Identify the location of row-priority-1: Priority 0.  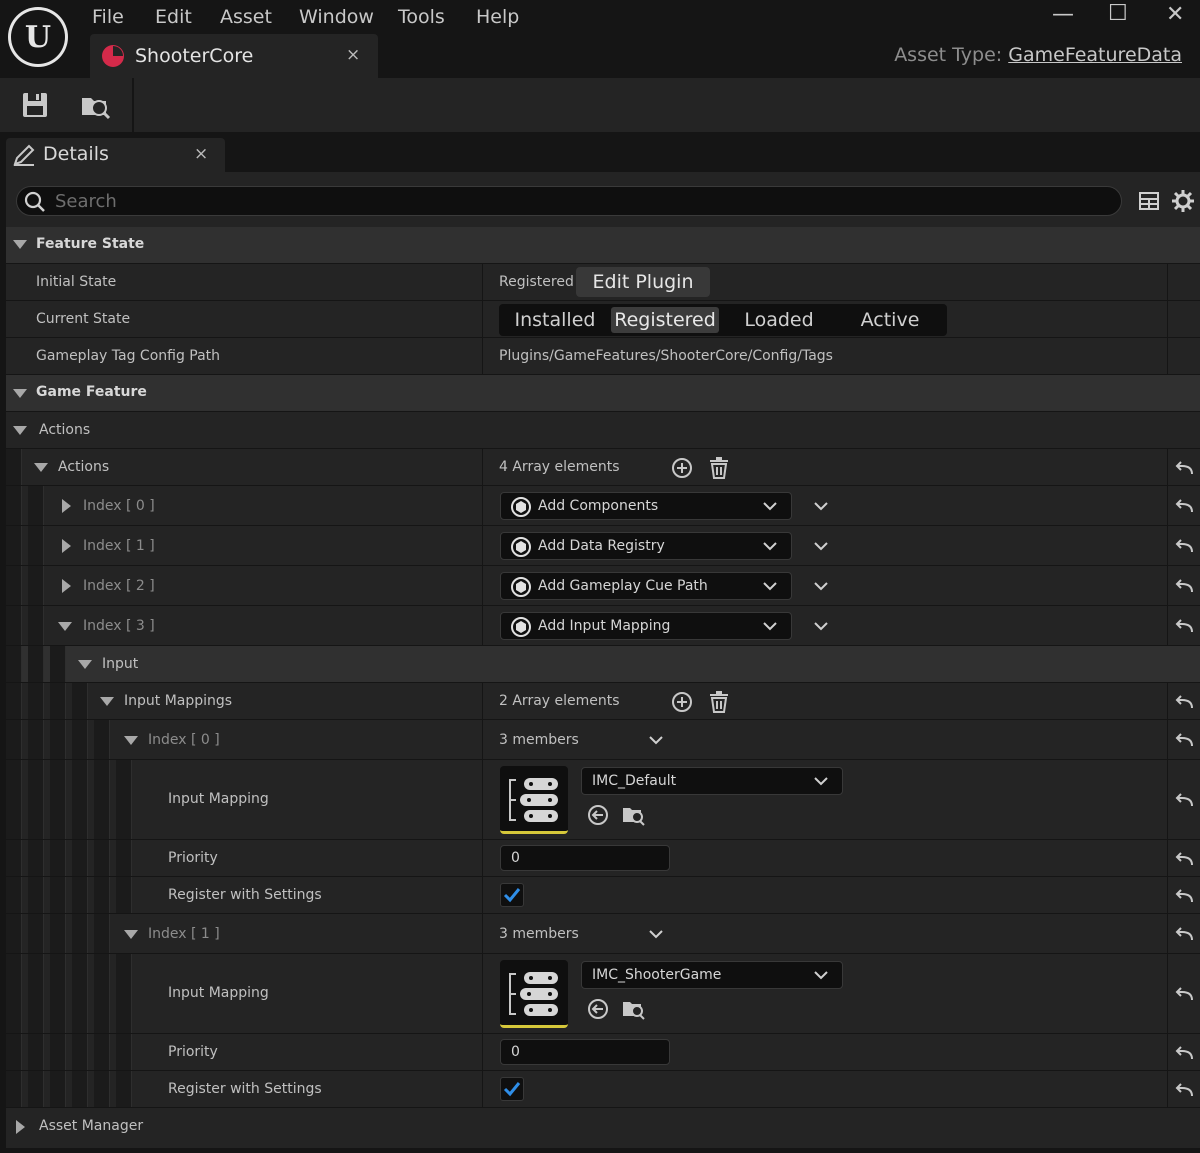
(603, 1052).